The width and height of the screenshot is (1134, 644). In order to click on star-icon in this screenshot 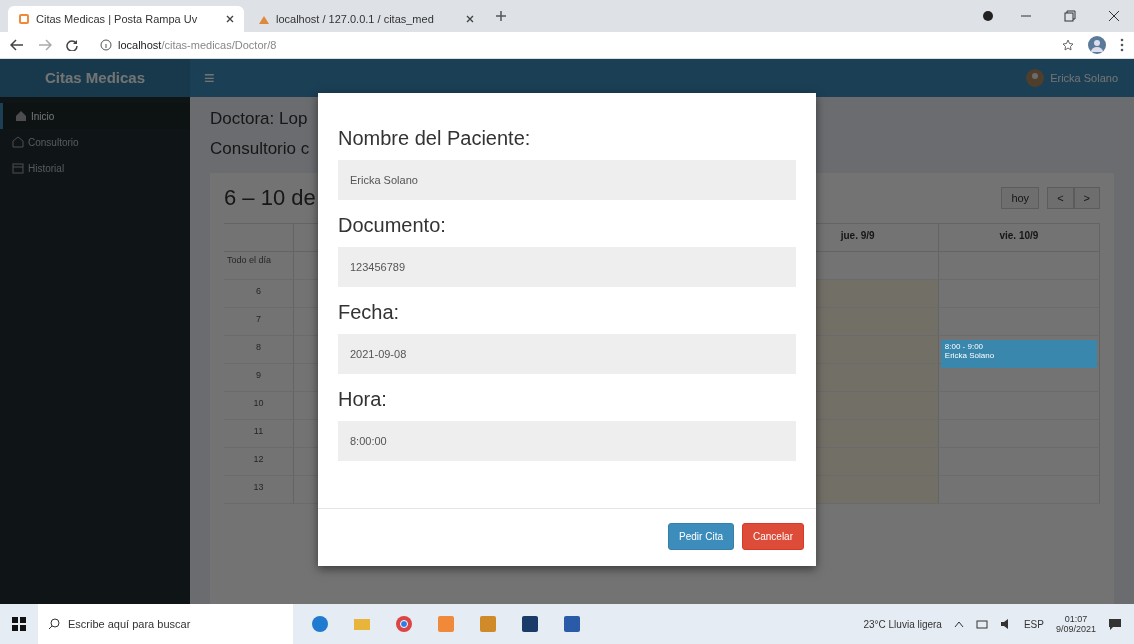, I will do `click(1068, 45)`.